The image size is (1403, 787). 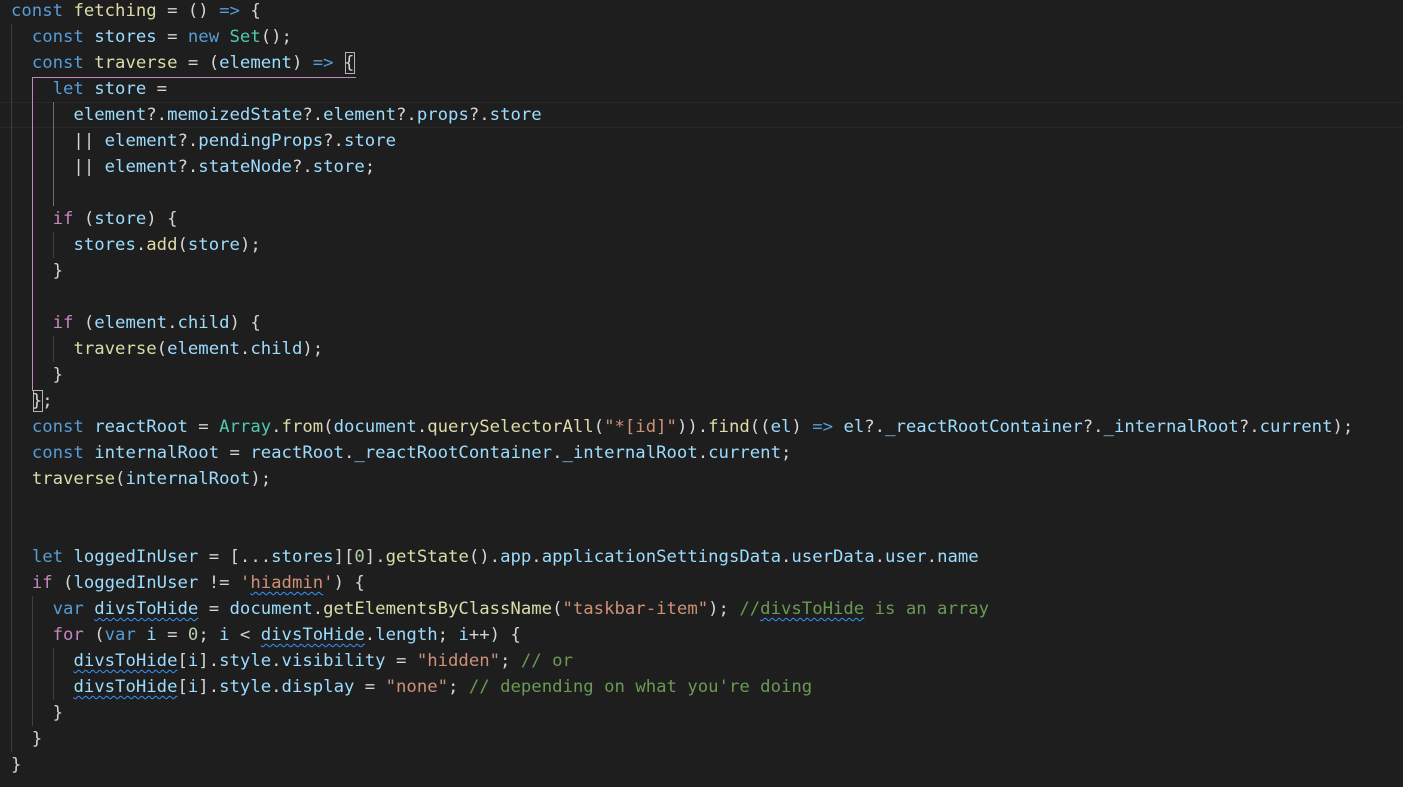 What do you see at coordinates (32, 401) in the screenshot?
I see `code-line: };` at bounding box center [32, 401].